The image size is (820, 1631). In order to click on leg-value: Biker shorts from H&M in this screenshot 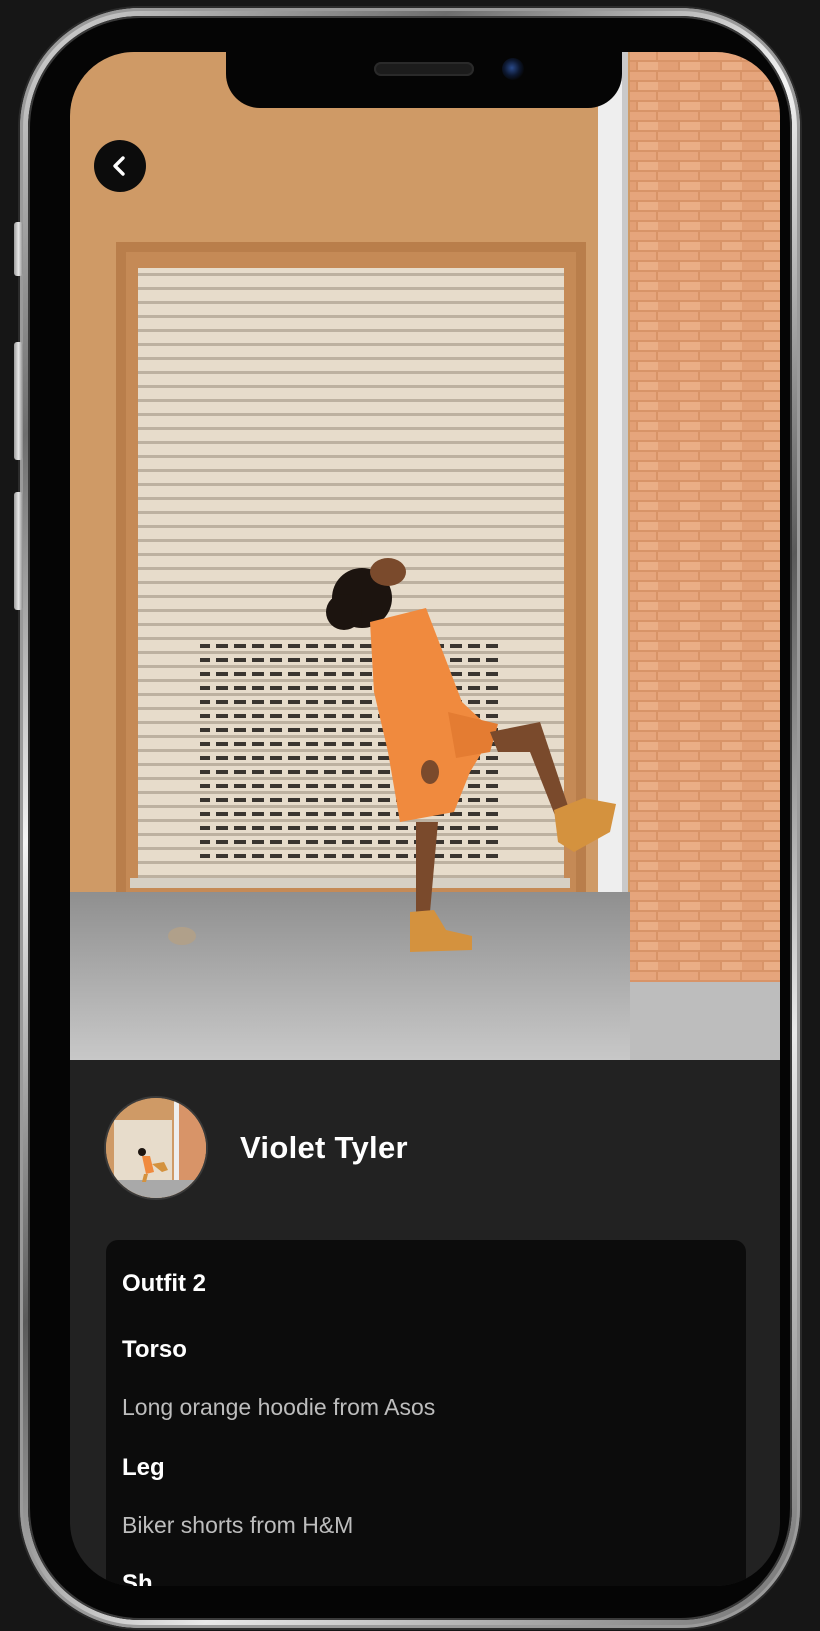, I will do `click(238, 1525)`.